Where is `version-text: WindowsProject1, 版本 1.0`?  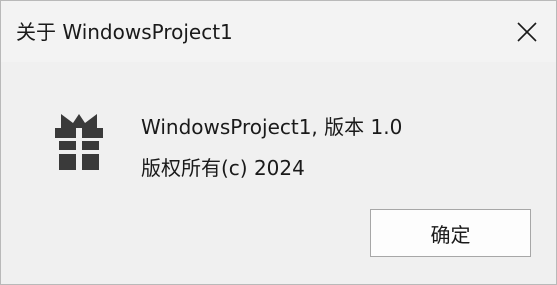
version-text: WindowsProject1, 版本 1.0 is located at coordinates (272, 127).